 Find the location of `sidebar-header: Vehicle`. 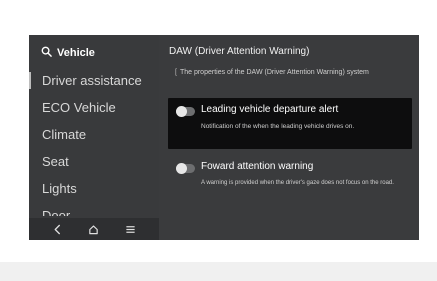

sidebar-header: Vehicle is located at coordinates (68, 53).